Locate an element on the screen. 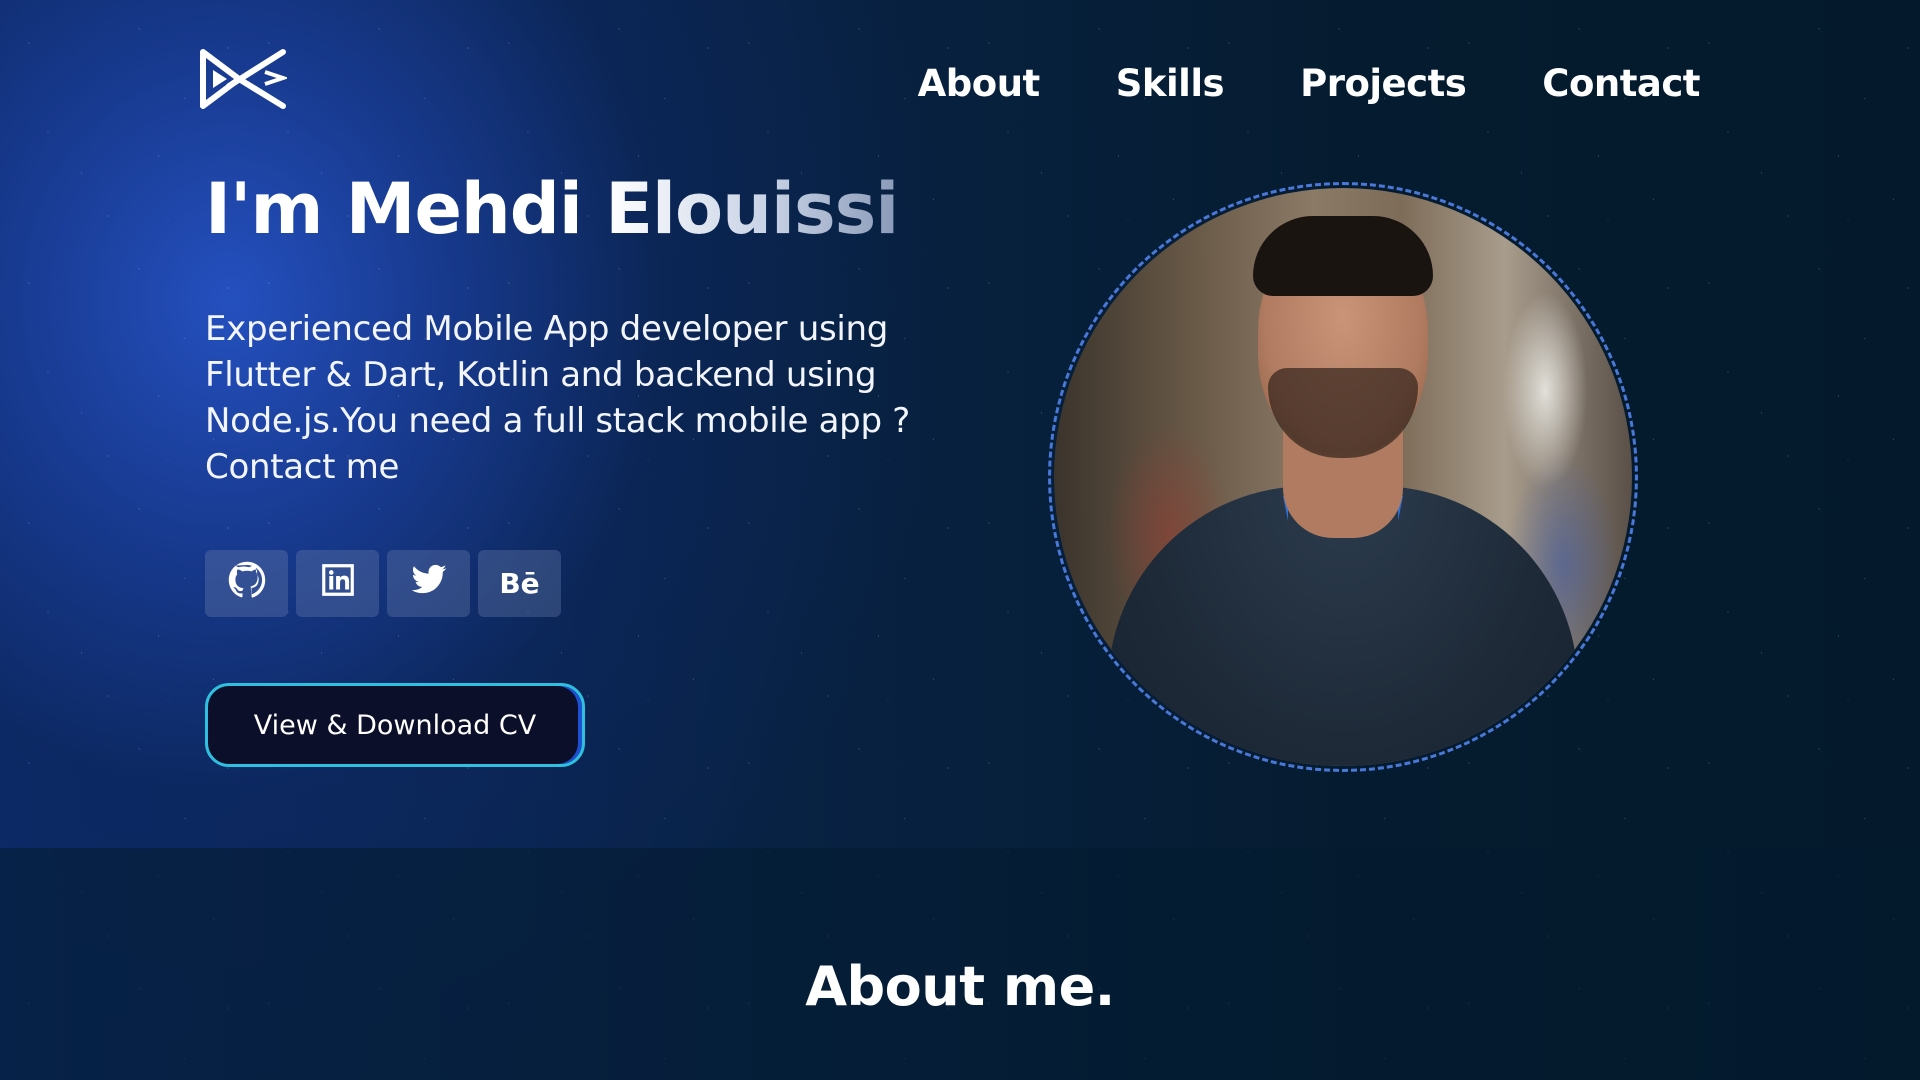  behance-icon: Bē is located at coordinates (519, 583).